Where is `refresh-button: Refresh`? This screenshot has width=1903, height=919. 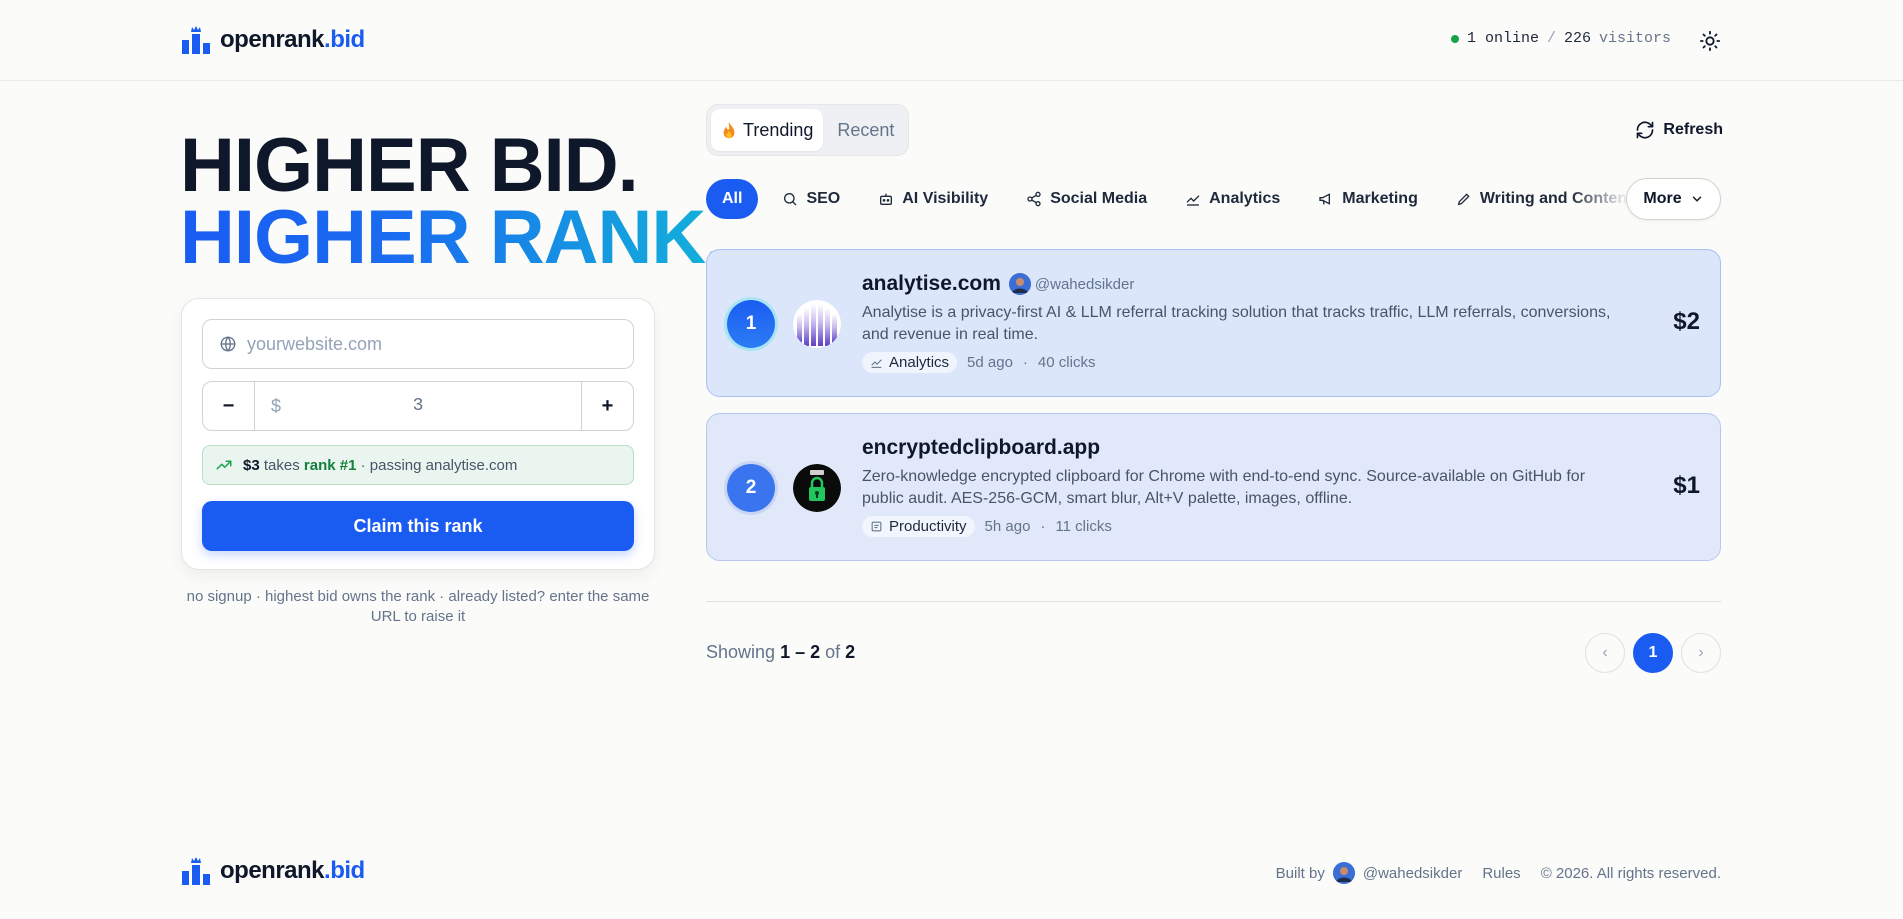 refresh-button: Refresh is located at coordinates (1679, 130).